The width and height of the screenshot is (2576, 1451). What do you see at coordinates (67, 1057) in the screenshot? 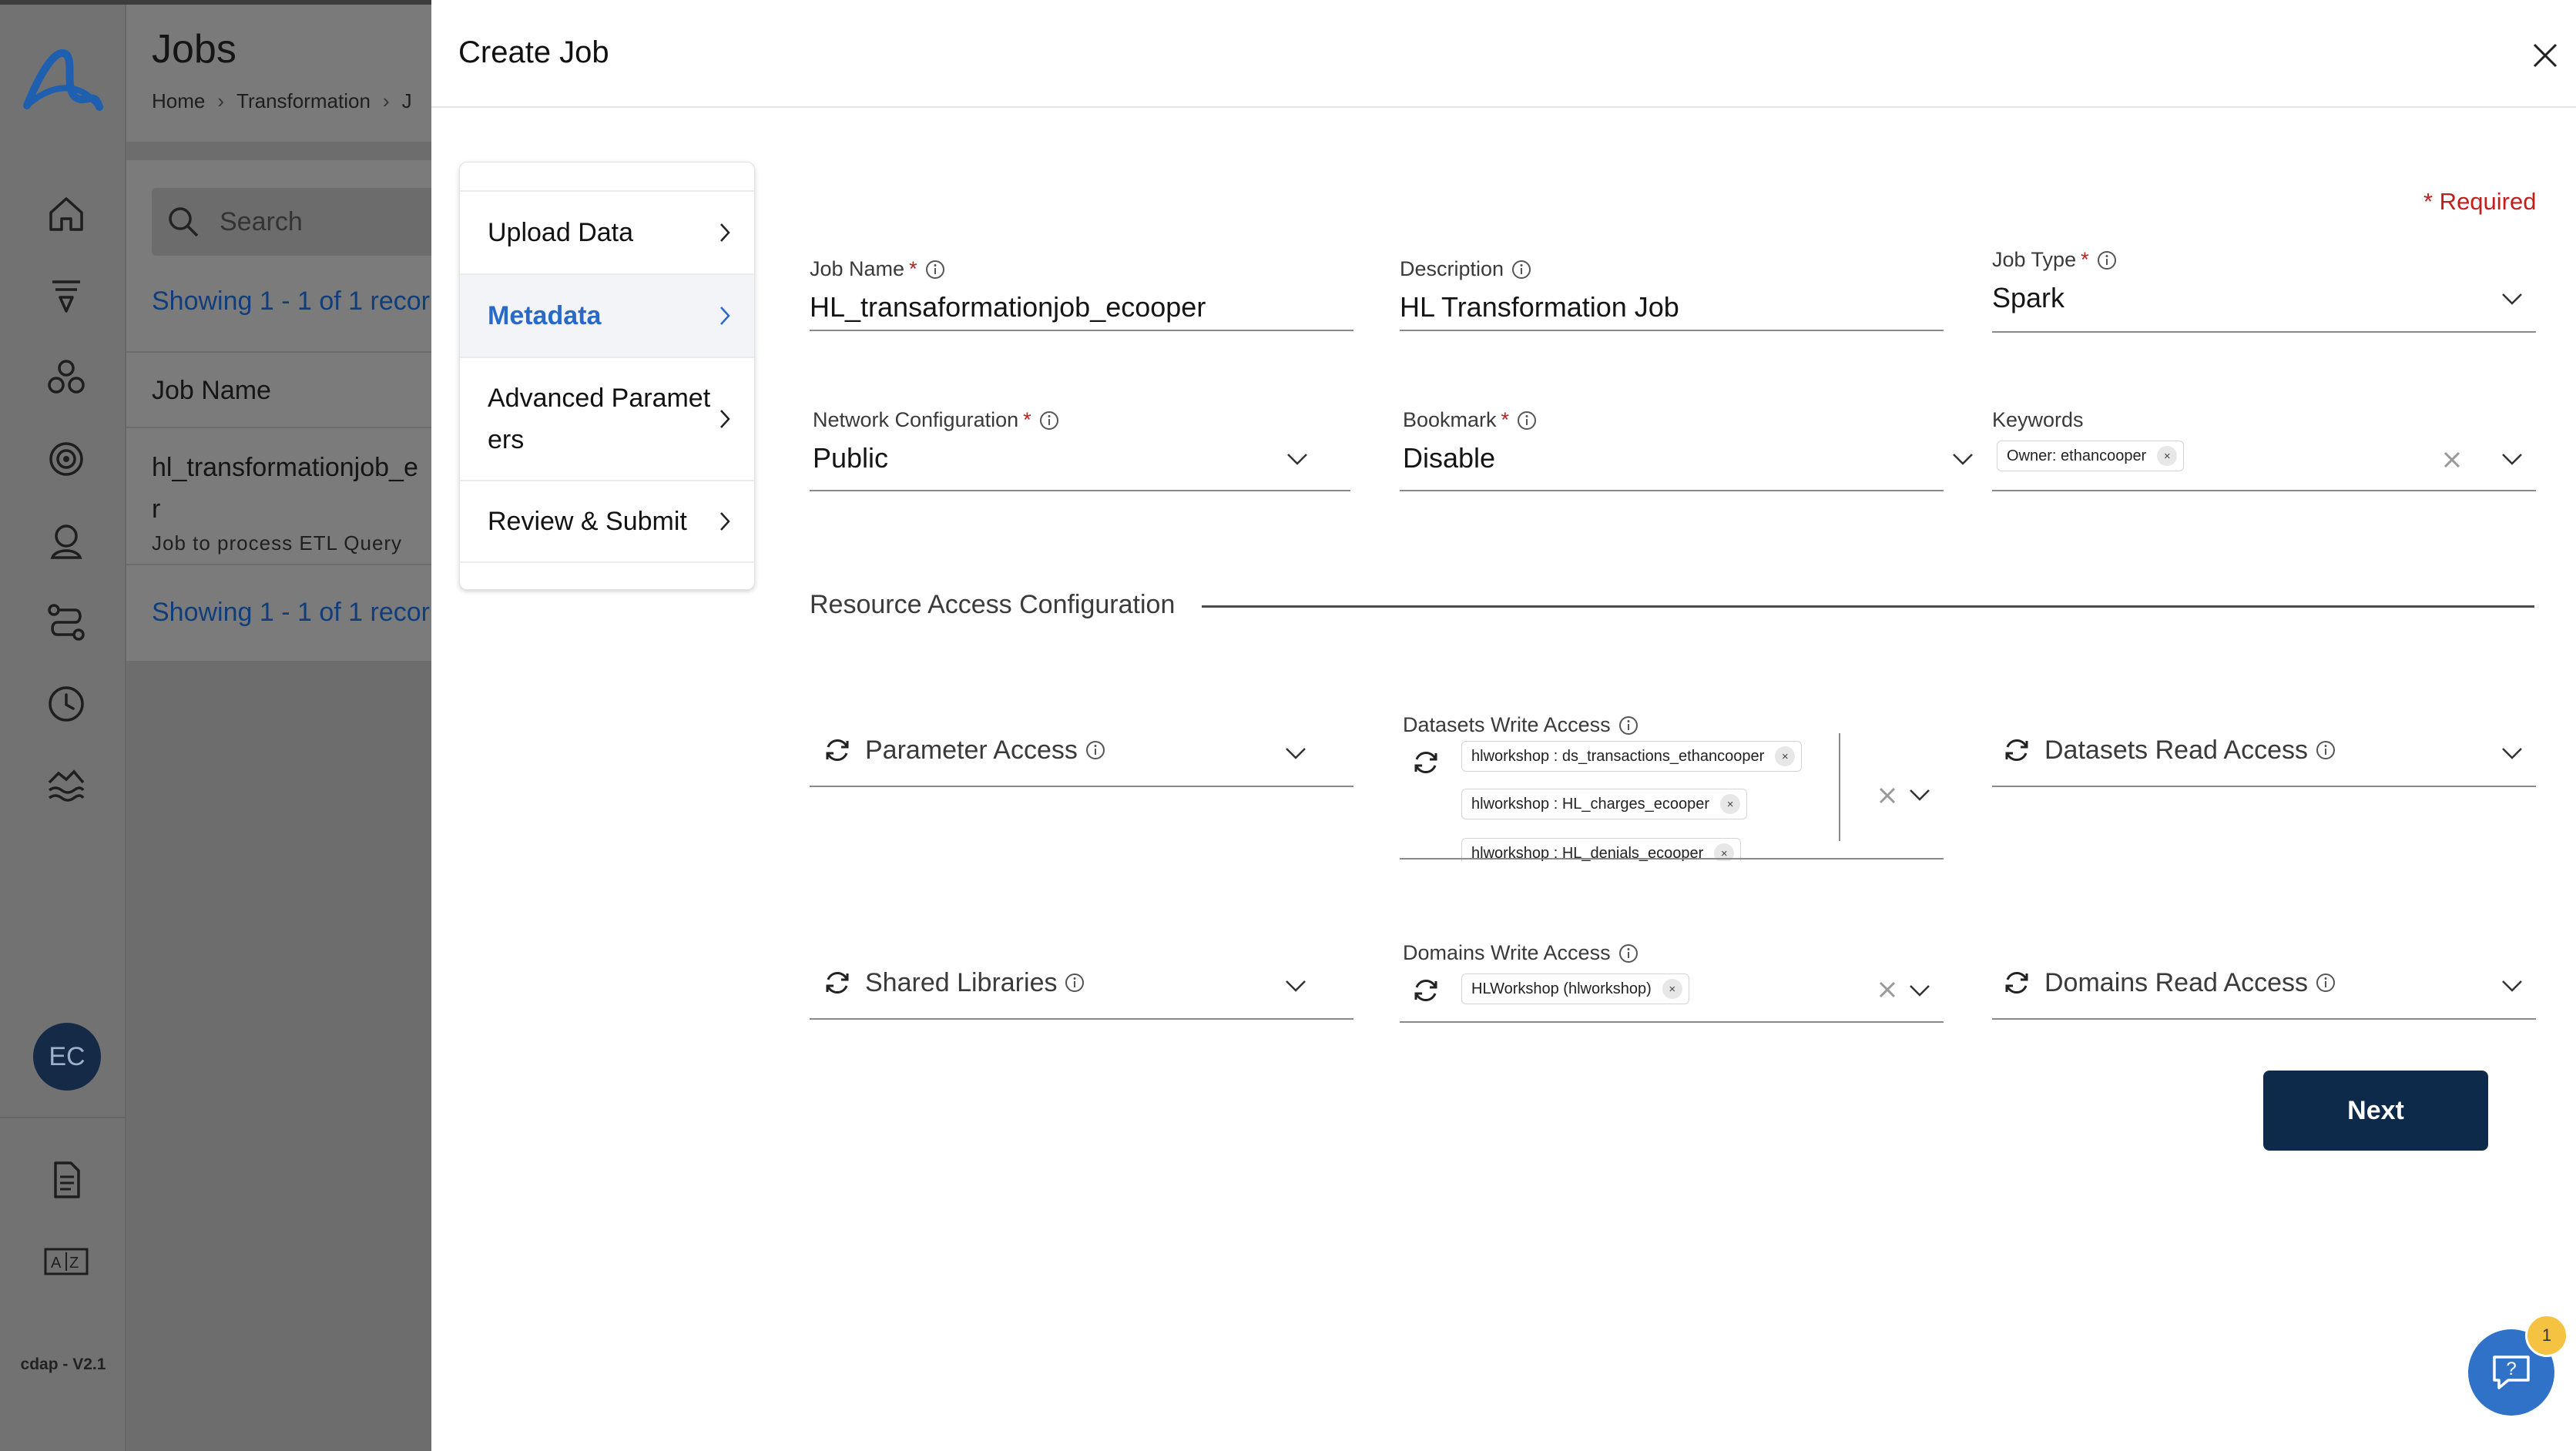
I see `user-avatar: EC` at bounding box center [67, 1057].